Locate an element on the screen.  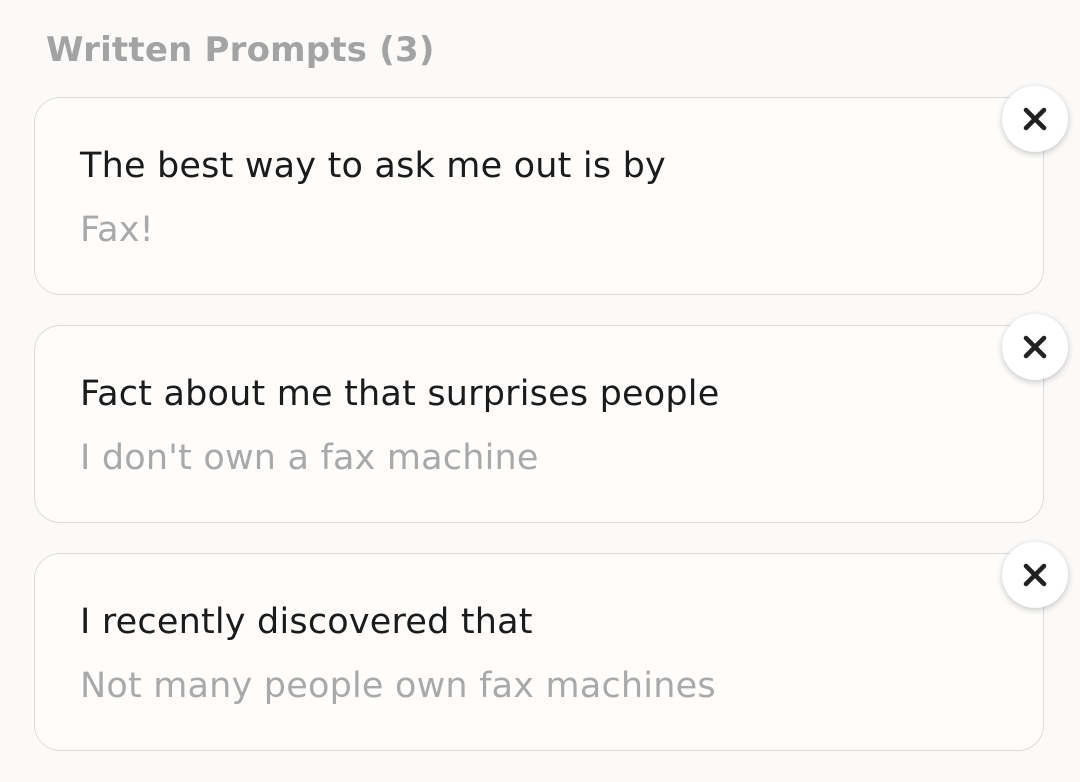
prompt-question: Fact about me that surprises people is located at coordinates (400, 394).